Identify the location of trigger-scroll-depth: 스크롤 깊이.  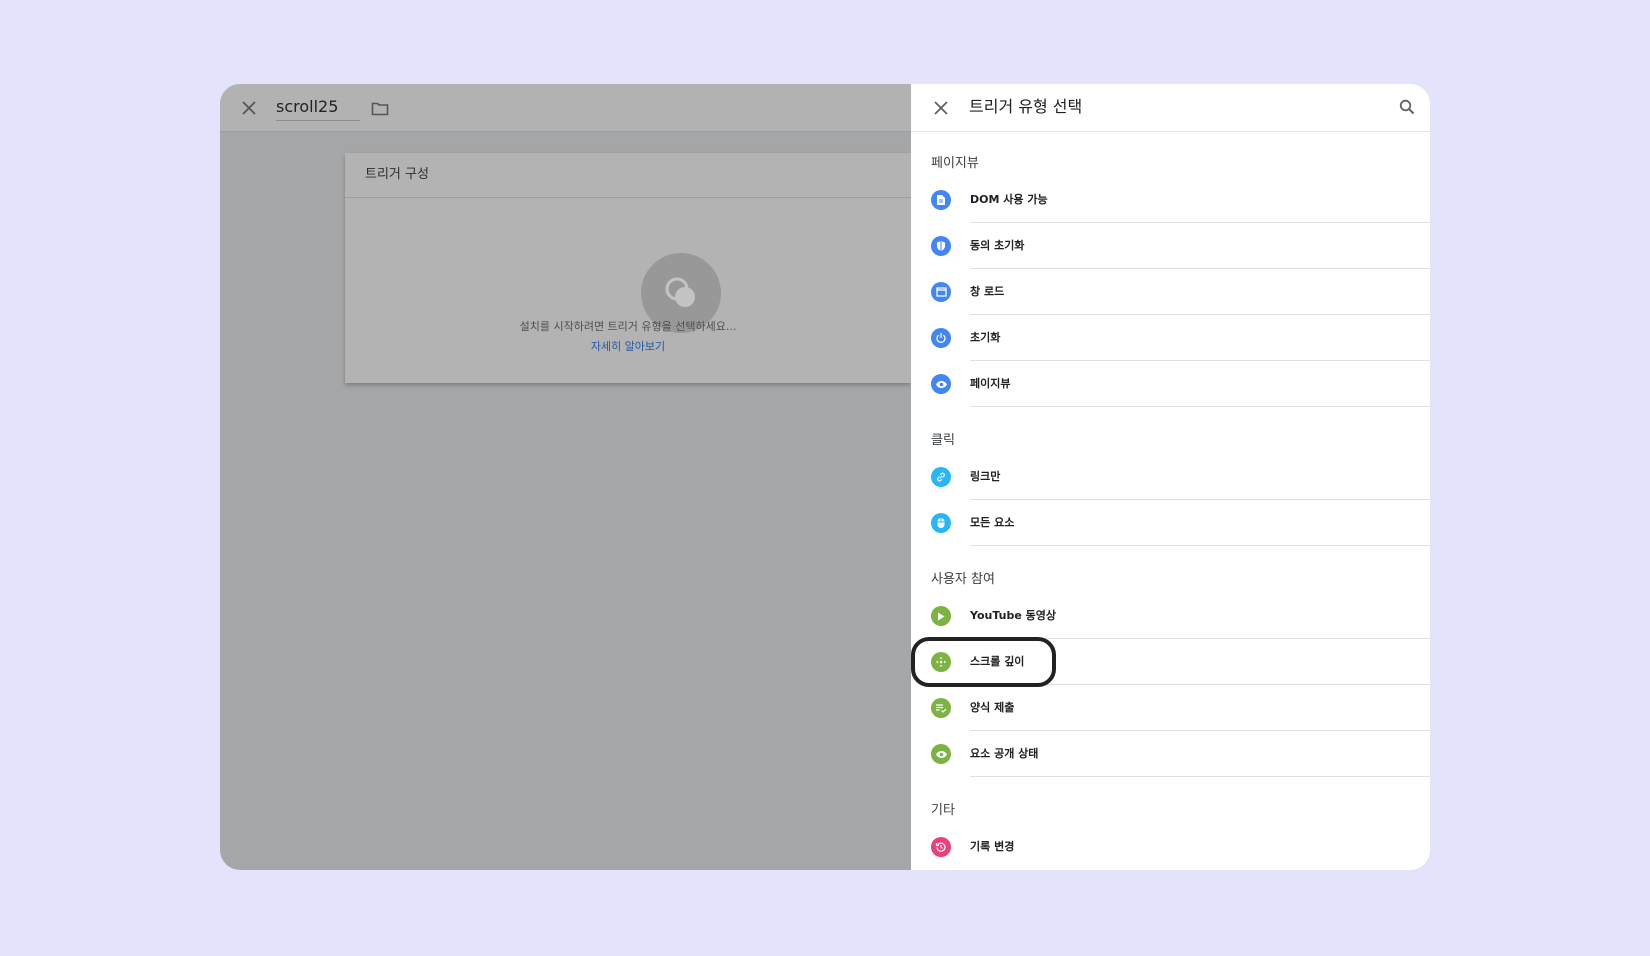
(1170, 662).